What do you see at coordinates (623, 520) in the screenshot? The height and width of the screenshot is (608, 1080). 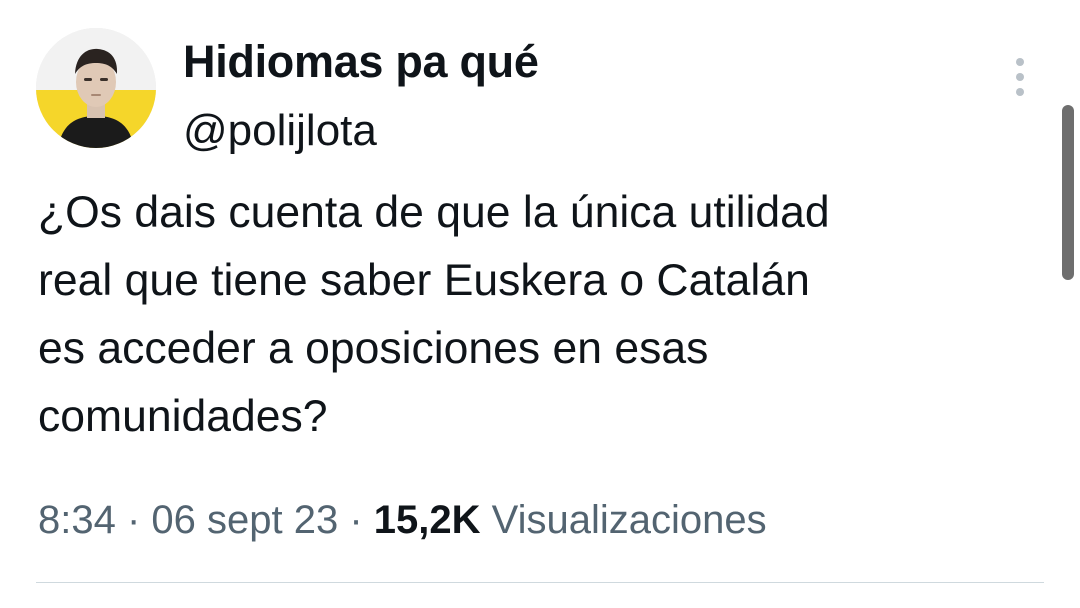 I see `views-label: Visualizaciones` at bounding box center [623, 520].